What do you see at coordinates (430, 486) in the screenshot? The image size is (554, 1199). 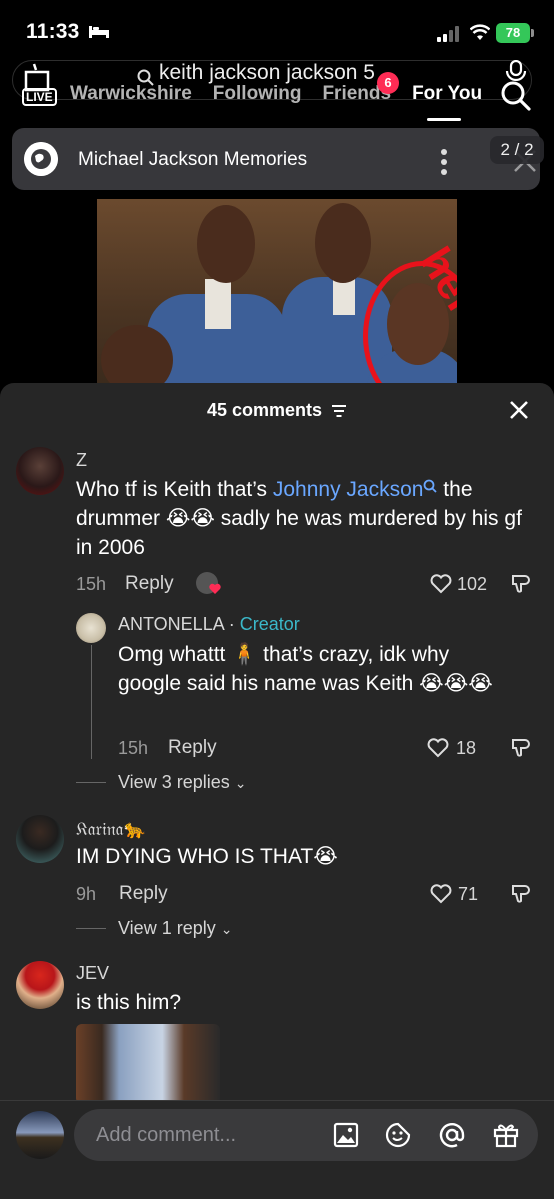 I see `search-link-icon` at bounding box center [430, 486].